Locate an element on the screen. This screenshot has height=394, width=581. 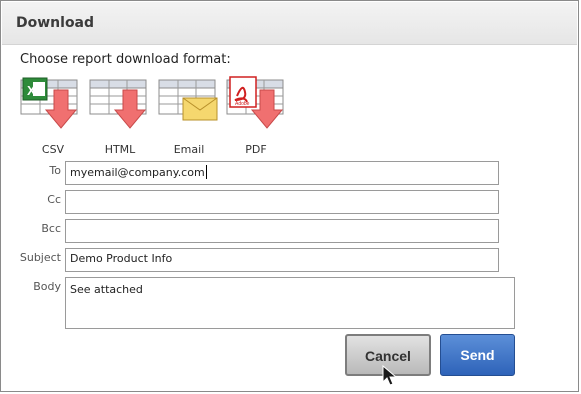
pdf-format-label: PDF is located at coordinates (256, 149).